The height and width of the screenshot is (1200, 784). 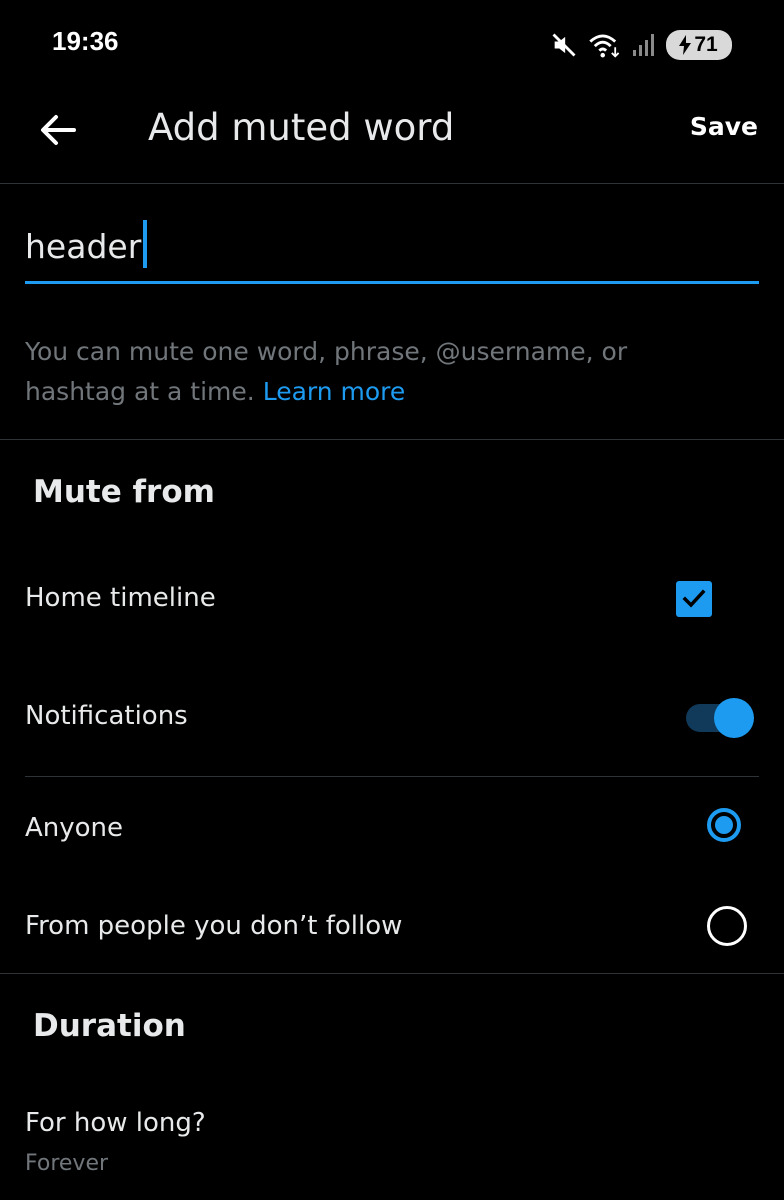 I want to click on home-timeline-checkbox, so click(x=694, y=599).